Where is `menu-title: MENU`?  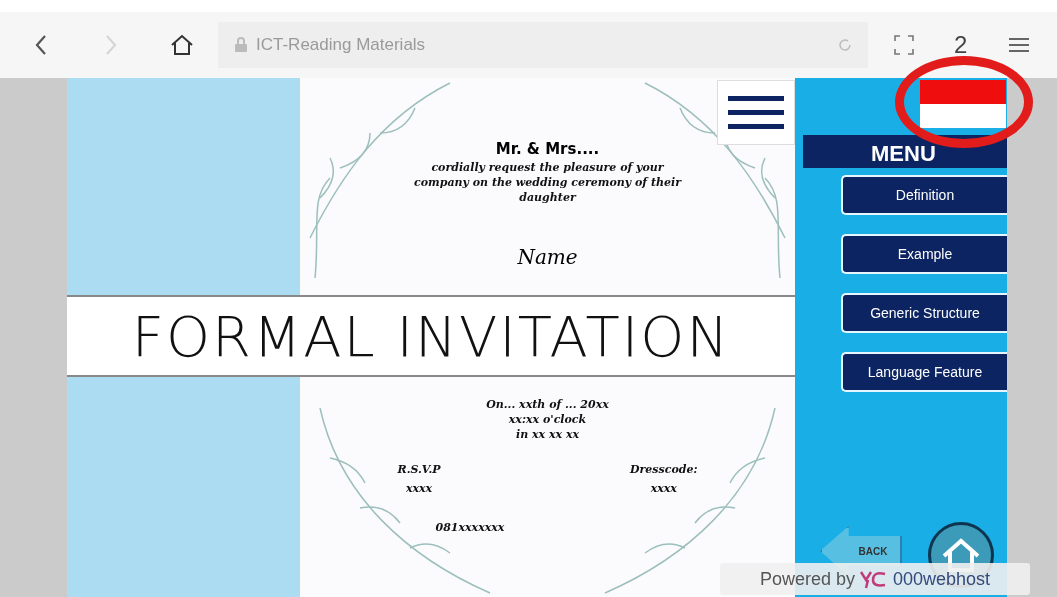 menu-title: MENU is located at coordinates (905, 151).